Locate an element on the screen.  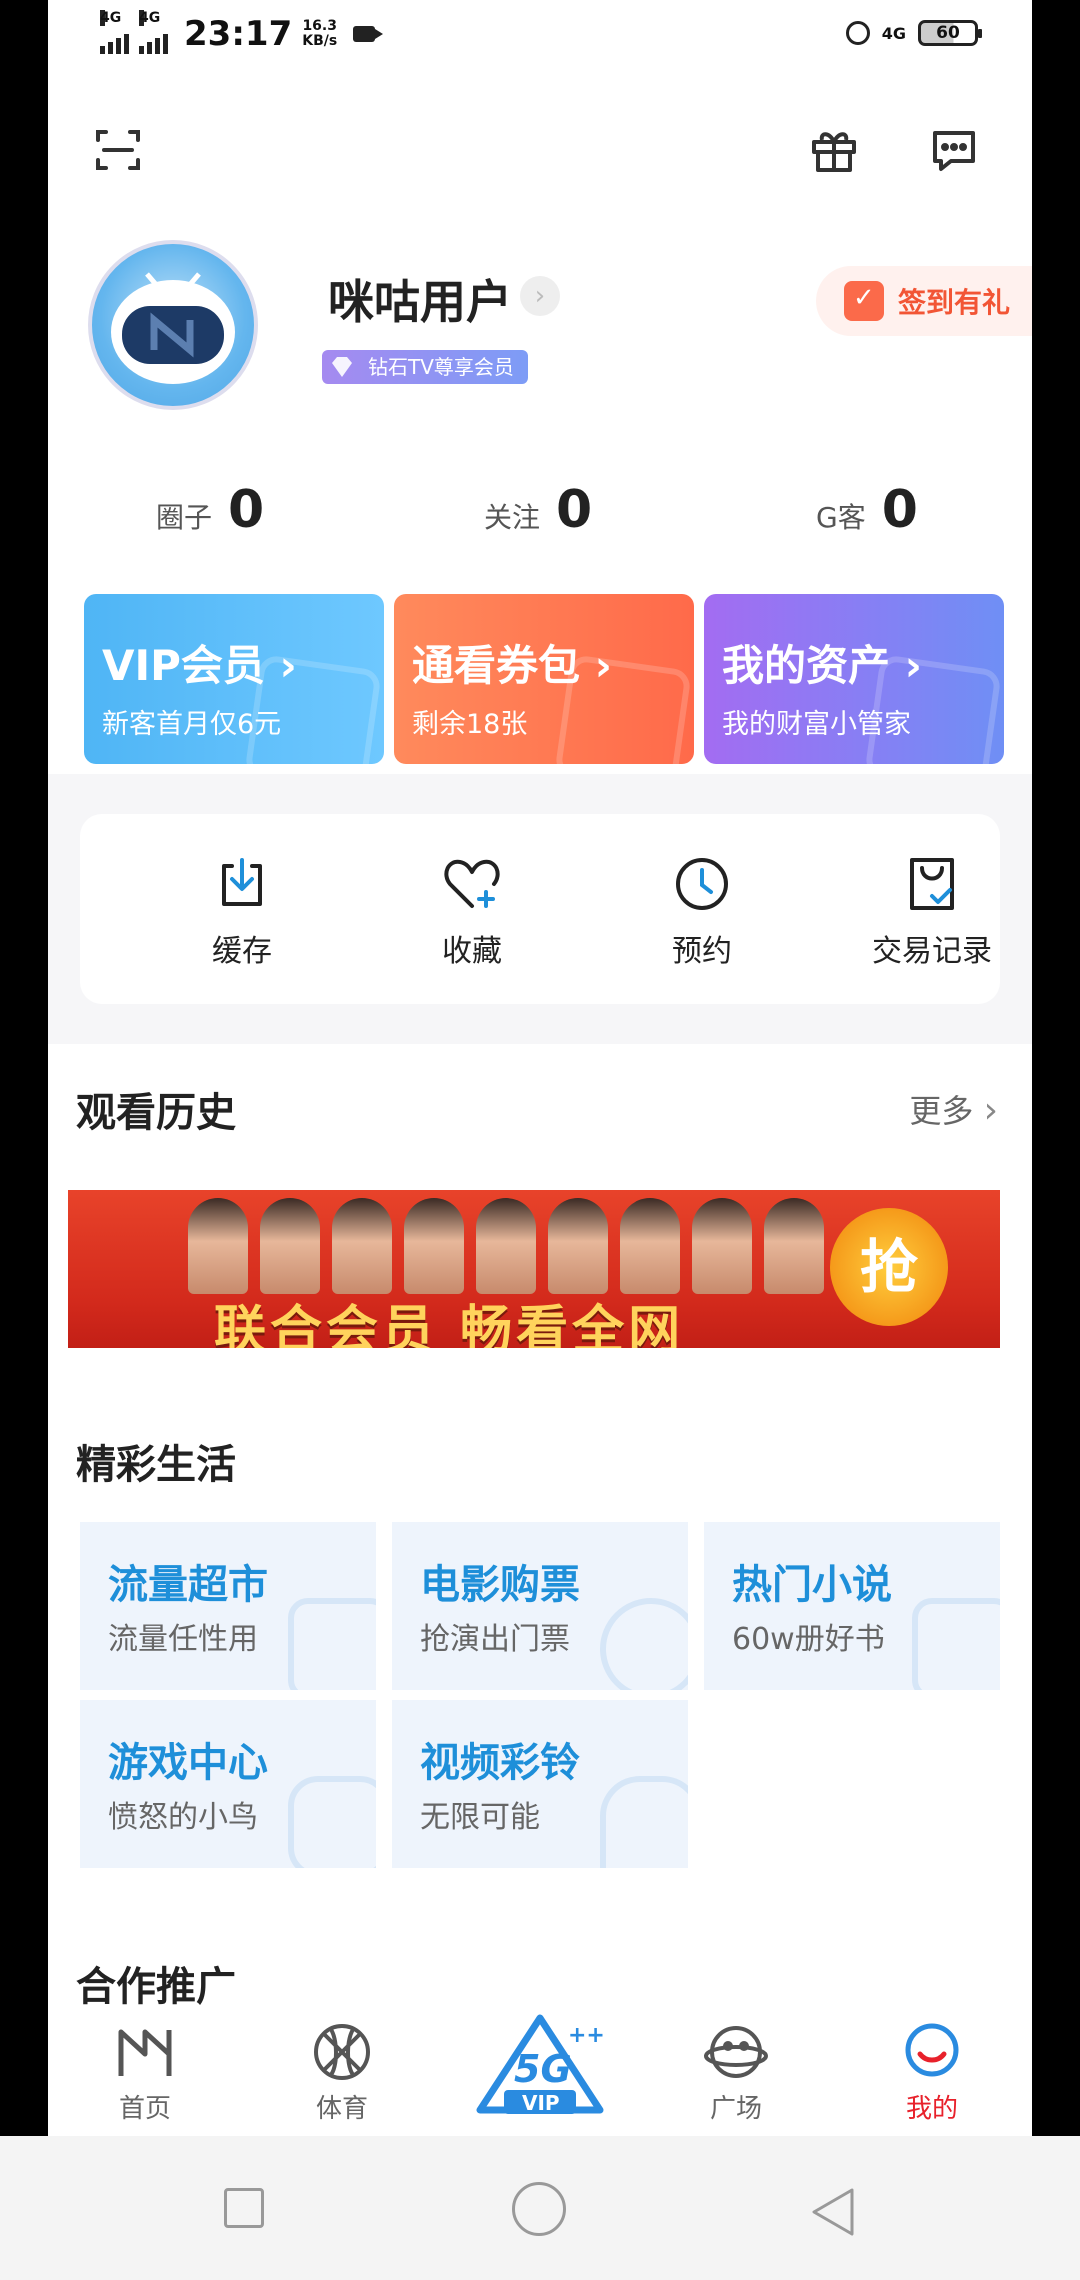
calendar-check-icon is located at coordinates (864, 301).